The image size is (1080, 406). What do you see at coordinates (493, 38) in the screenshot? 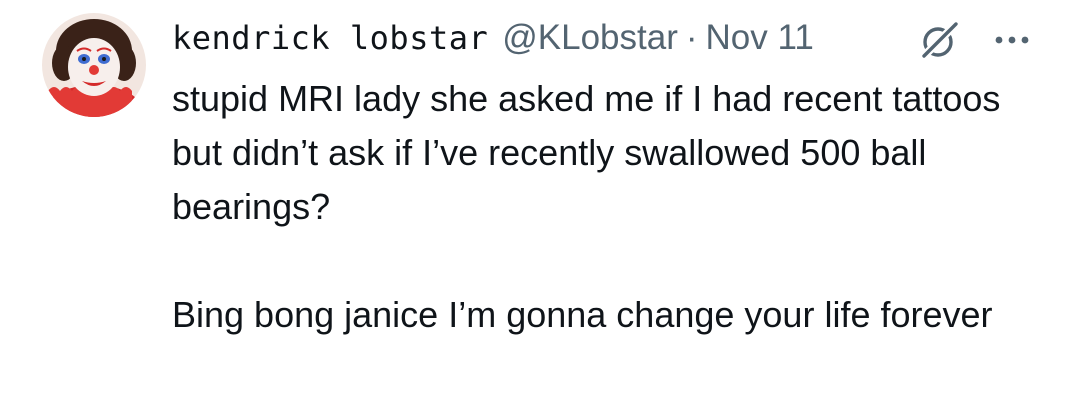
I see `tweet-header: kendrick lobstar @KLobstar · Nov 11` at bounding box center [493, 38].